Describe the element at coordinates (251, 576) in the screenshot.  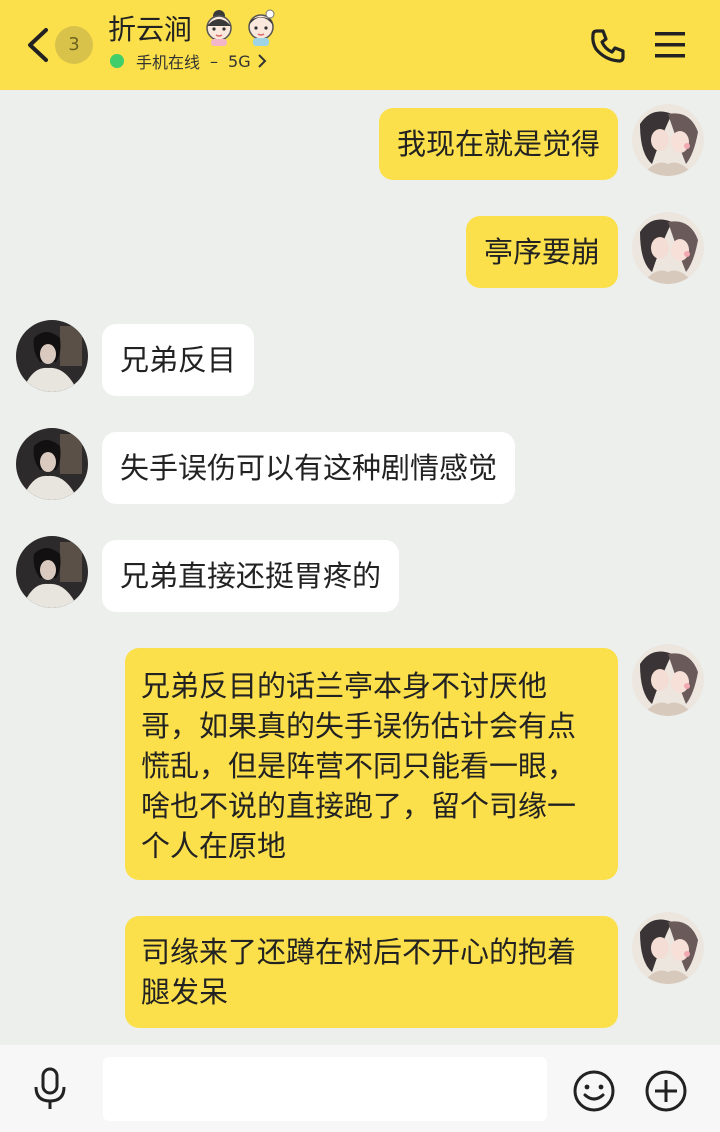
I see `message-bubble: 兄弟直接还挺胃疼的` at that location.